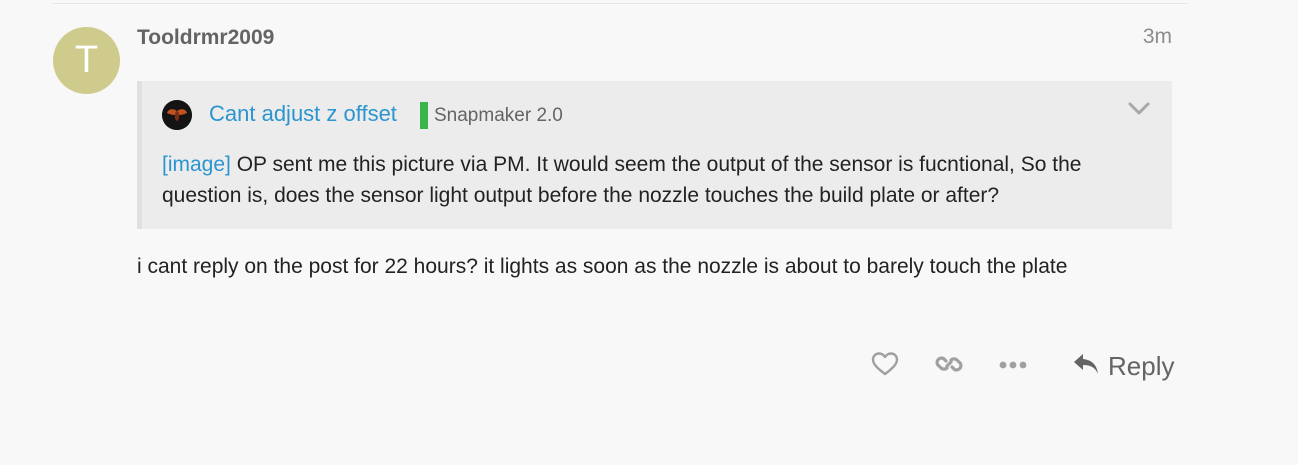 Image resolution: width=1298 pixels, height=465 pixels. What do you see at coordinates (196, 164) in the screenshot?
I see `quote-image-link: [image]` at bounding box center [196, 164].